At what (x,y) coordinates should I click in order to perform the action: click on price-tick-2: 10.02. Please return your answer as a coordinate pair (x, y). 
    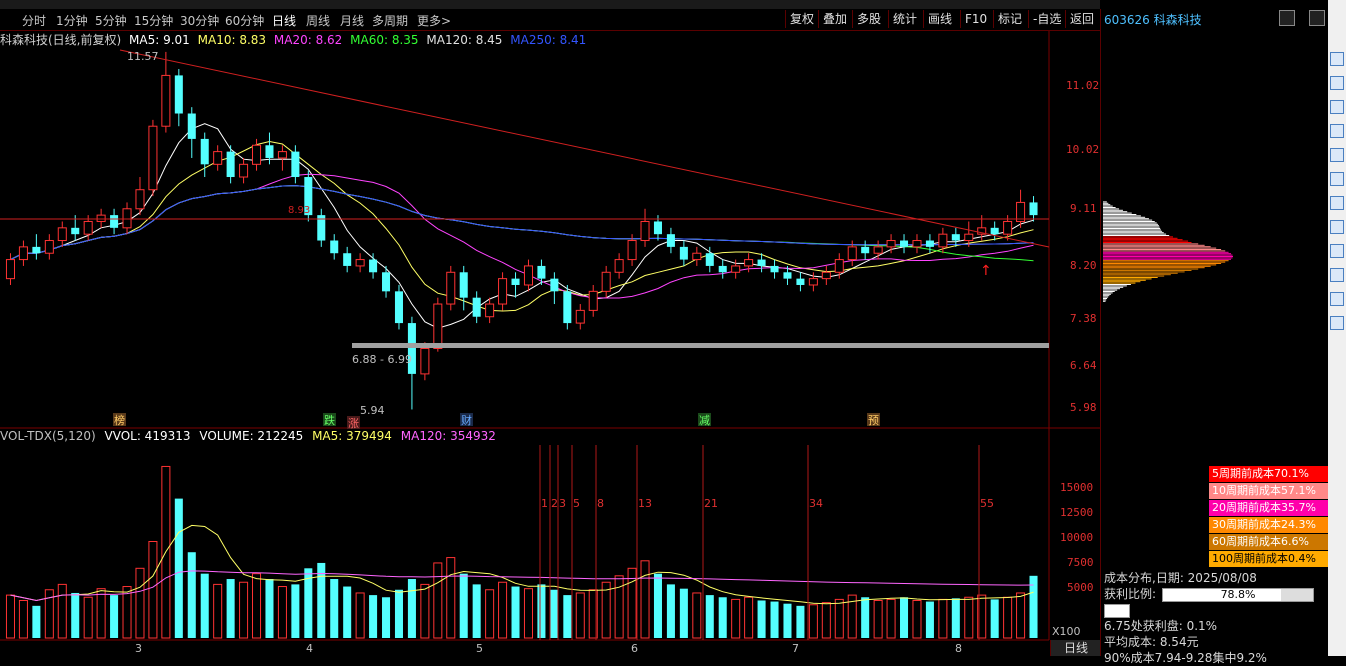
    Looking at the image, I should click on (1082, 149).